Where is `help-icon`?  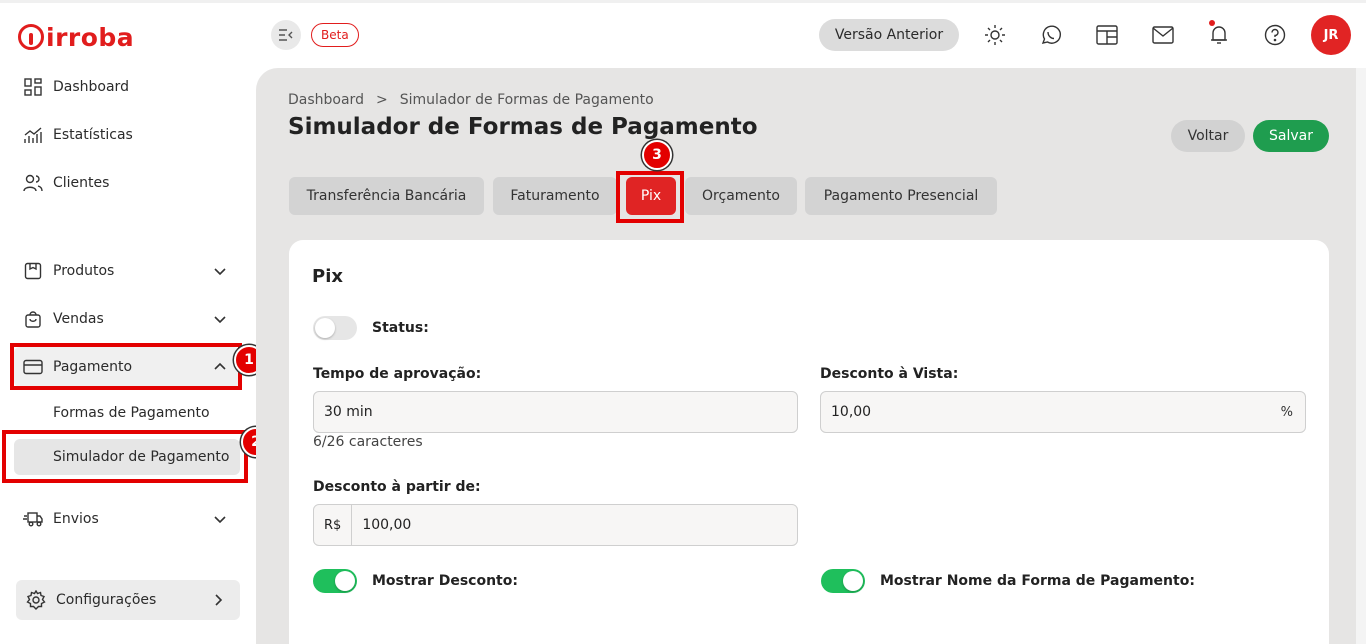 help-icon is located at coordinates (1275, 35).